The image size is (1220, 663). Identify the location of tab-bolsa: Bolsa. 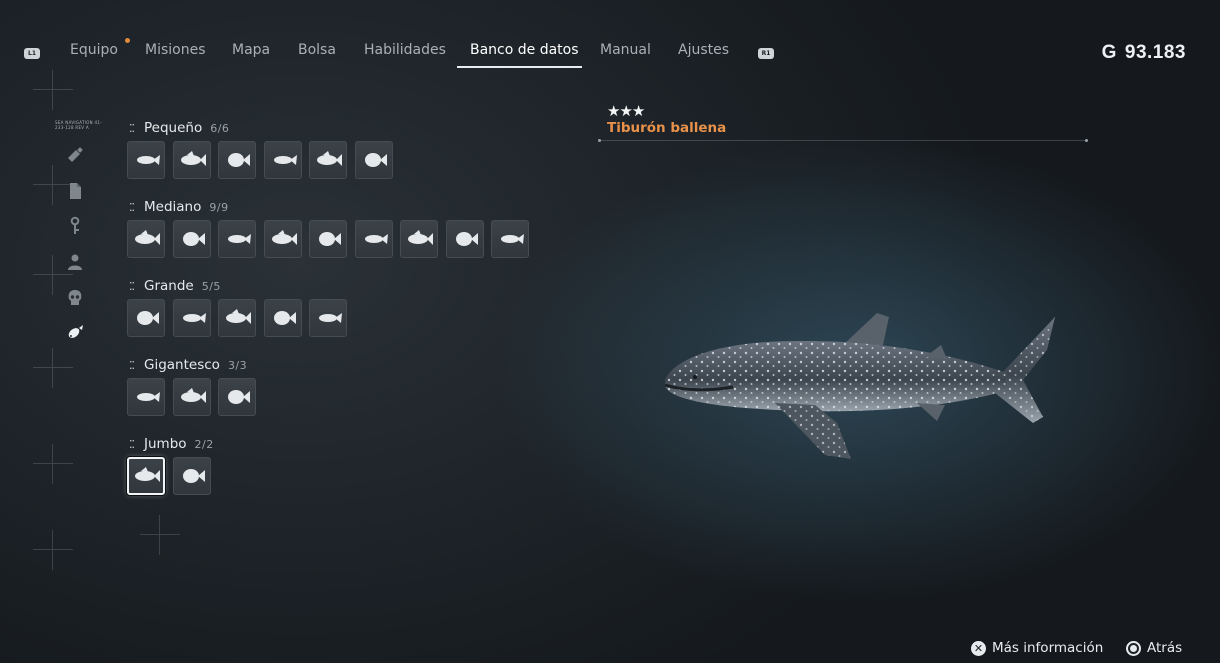
(317, 50).